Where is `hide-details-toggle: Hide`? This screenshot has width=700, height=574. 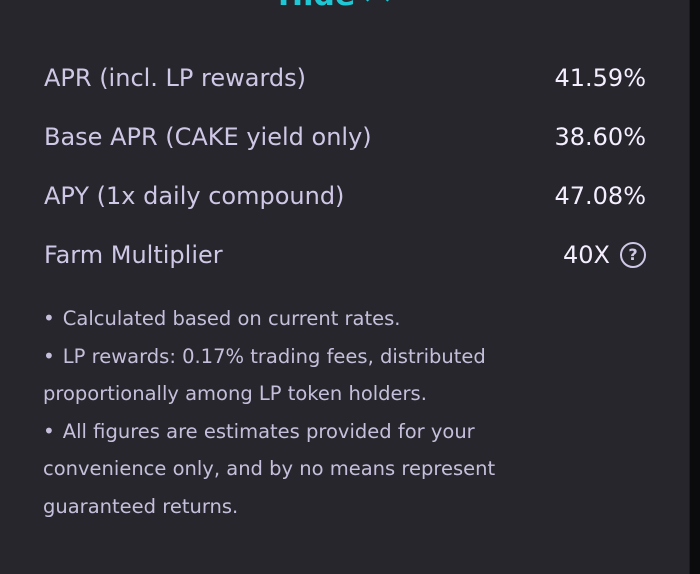 hide-details-toggle: Hide is located at coordinates (334, 6).